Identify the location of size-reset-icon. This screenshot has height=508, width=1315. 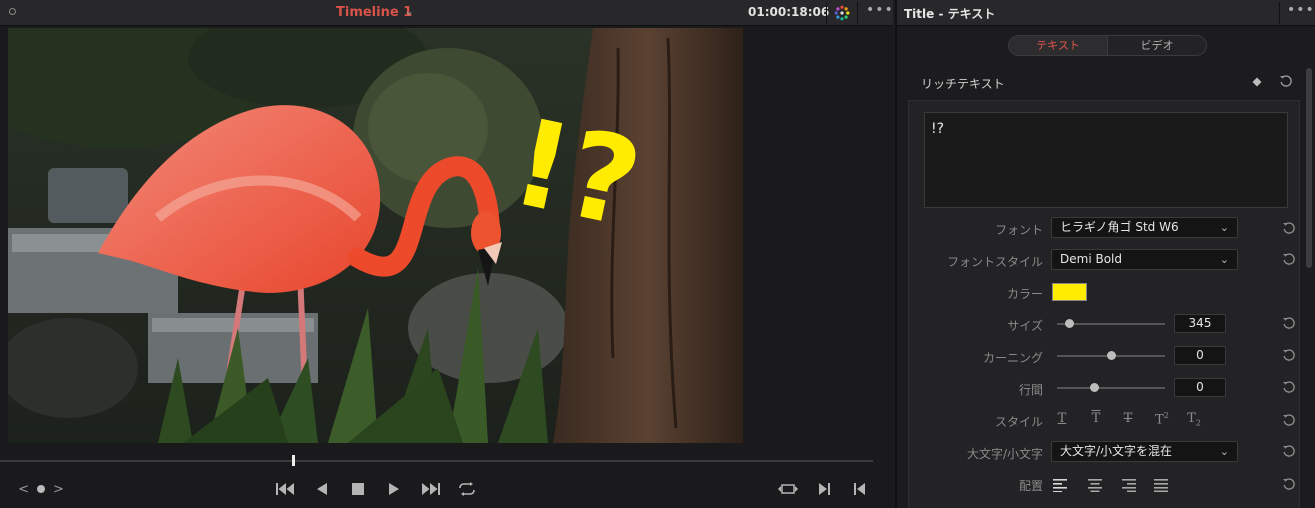
(1289, 323).